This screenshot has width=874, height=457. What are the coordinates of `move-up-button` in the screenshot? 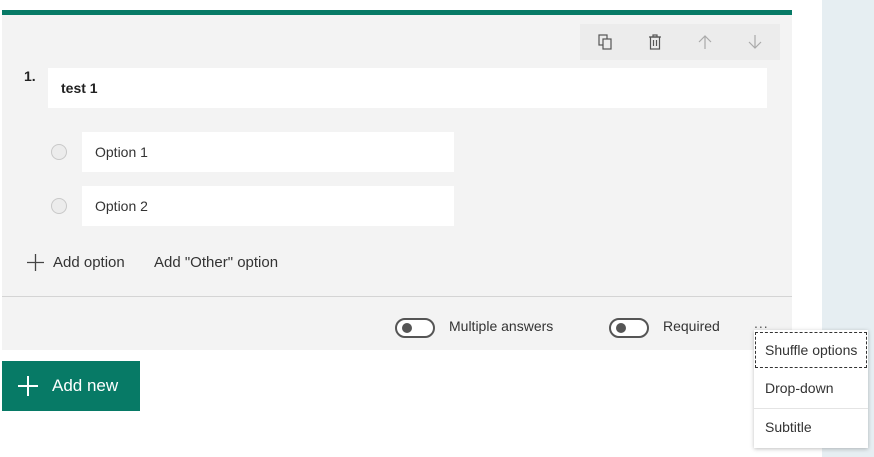 It's located at (705, 42).